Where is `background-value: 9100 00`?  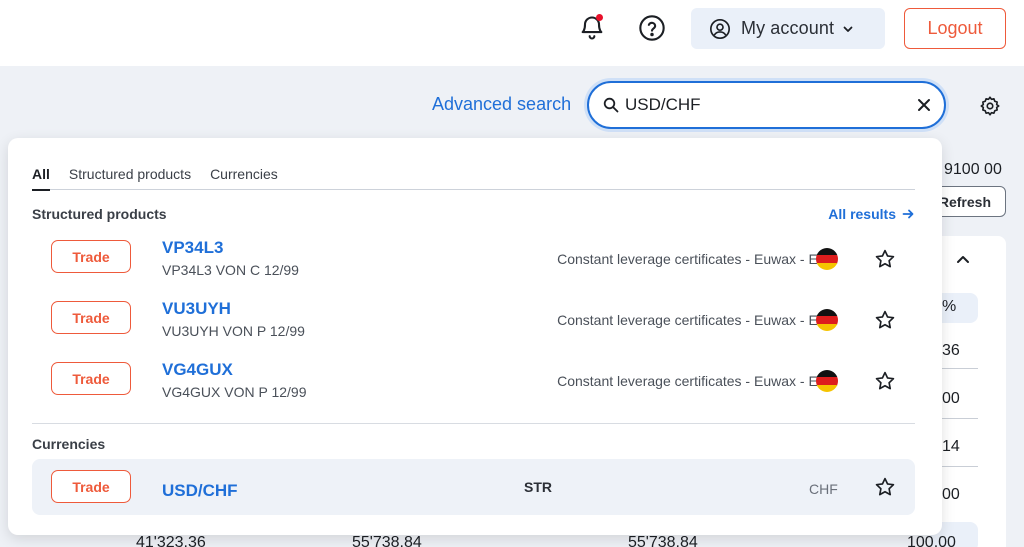
background-value: 9100 00 is located at coordinates (973, 169).